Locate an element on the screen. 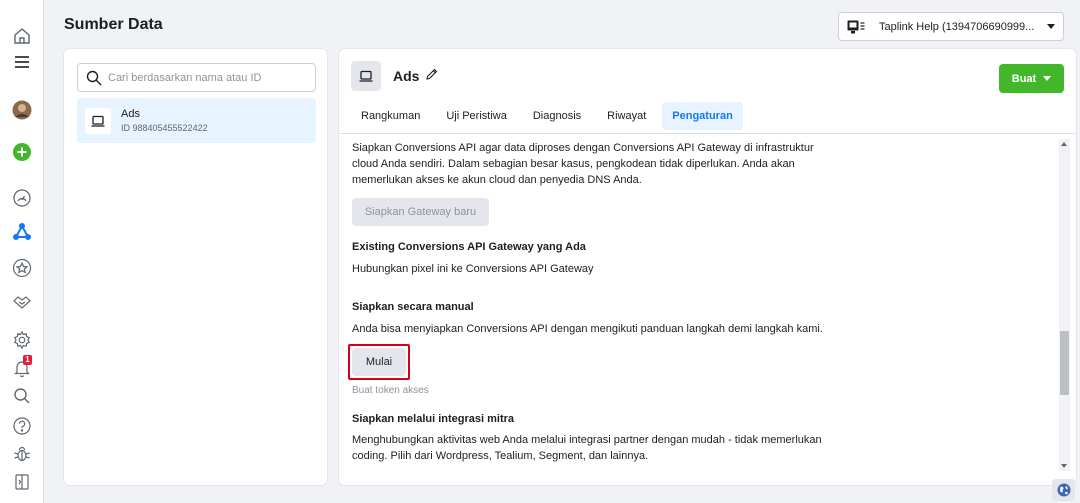 The image size is (1080, 503). bell-icon: 1 is located at coordinates (22, 367).